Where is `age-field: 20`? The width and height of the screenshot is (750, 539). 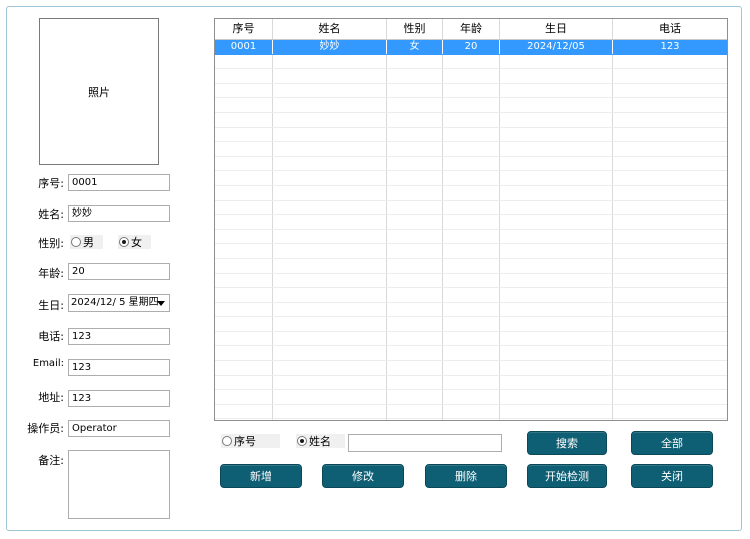
age-field: 20 is located at coordinates (119, 271).